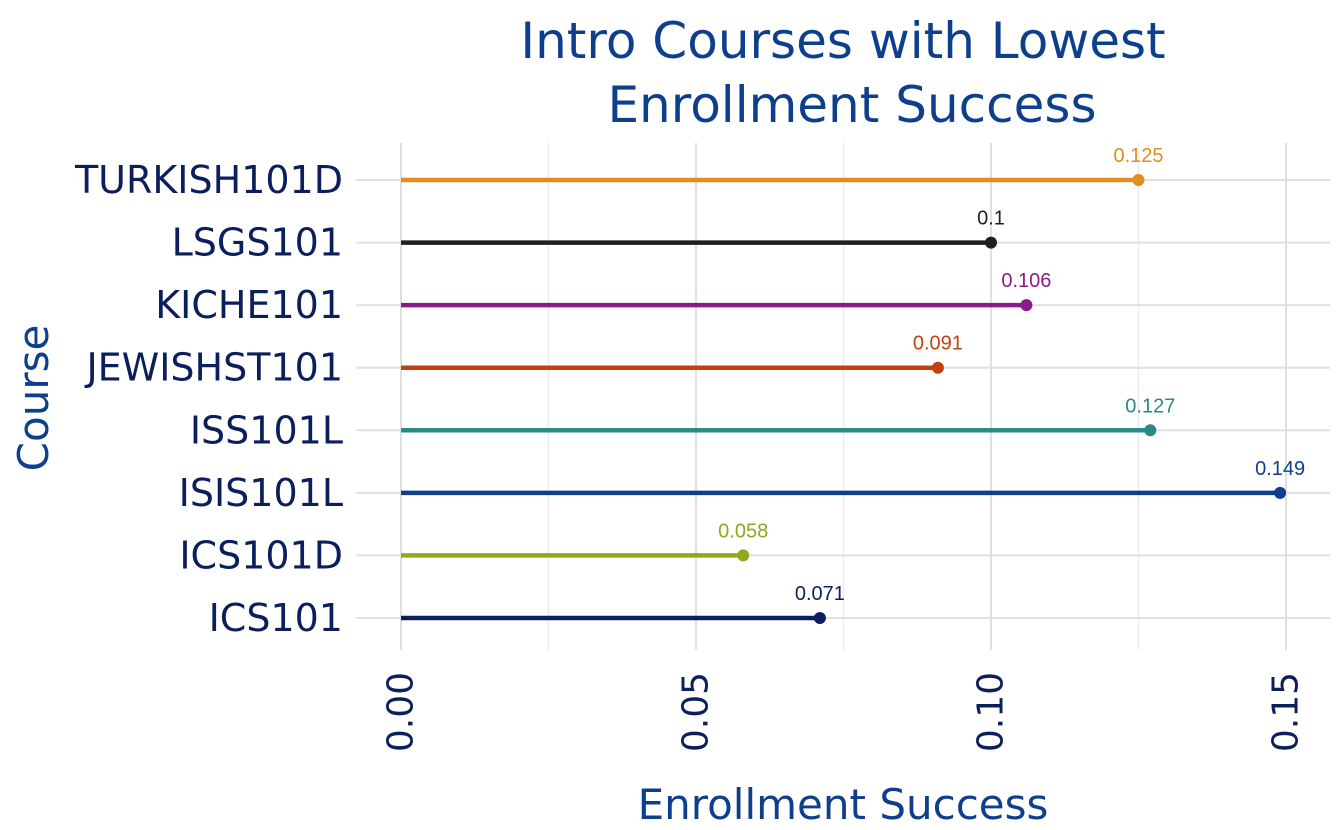  Describe the element at coordinates (1286, 712) in the screenshot. I see `x-tick-label: 0.15` at that location.